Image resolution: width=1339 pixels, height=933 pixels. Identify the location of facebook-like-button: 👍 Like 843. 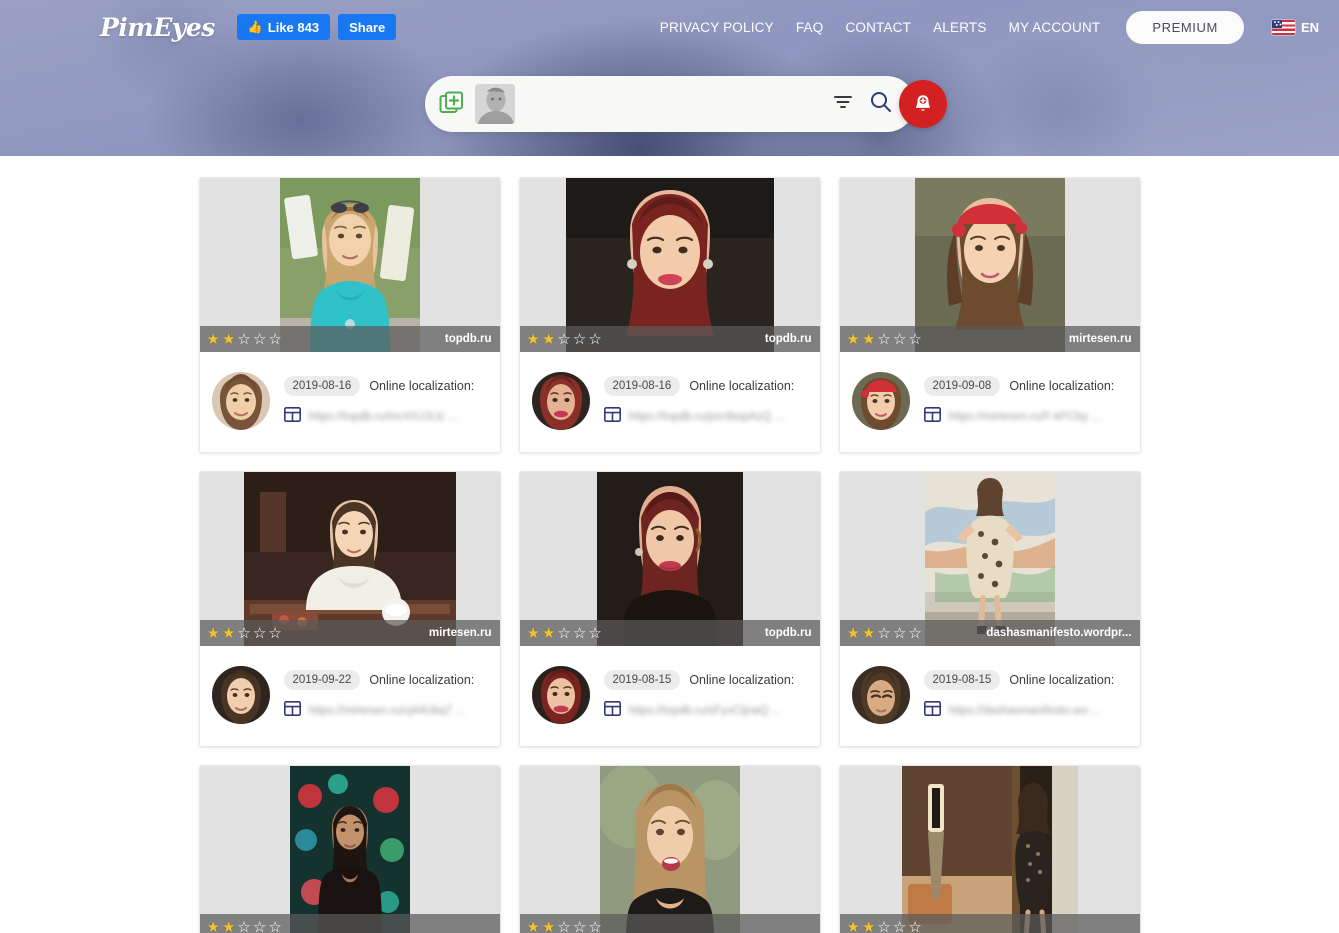
(283, 27).